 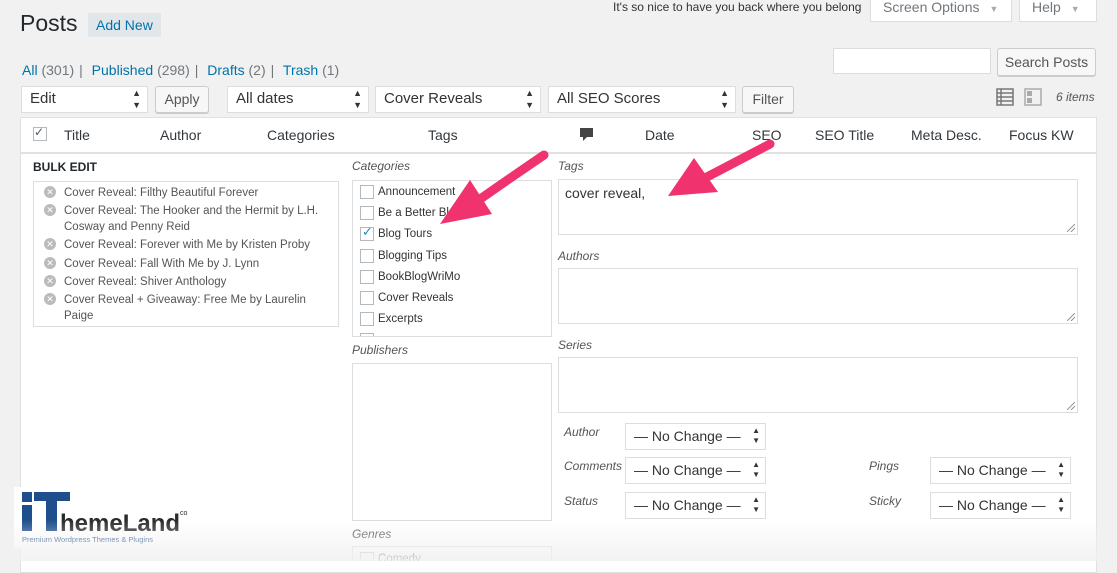 I want to click on tags-label: Tags, so click(x=571, y=166).